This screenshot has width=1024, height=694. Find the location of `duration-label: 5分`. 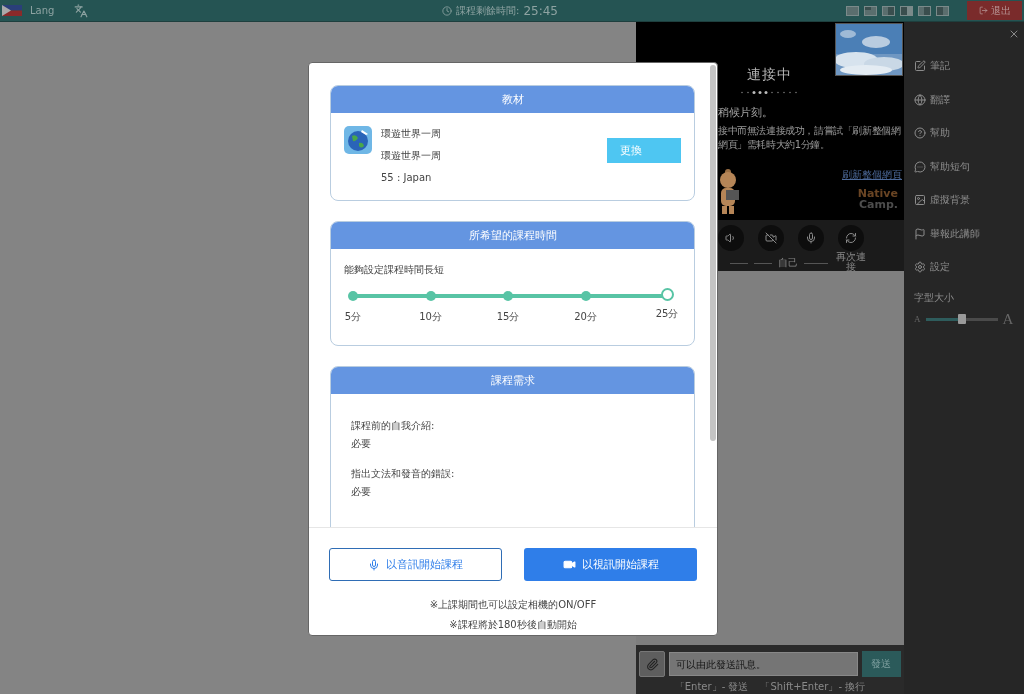

duration-label: 5分 is located at coordinates (353, 317).